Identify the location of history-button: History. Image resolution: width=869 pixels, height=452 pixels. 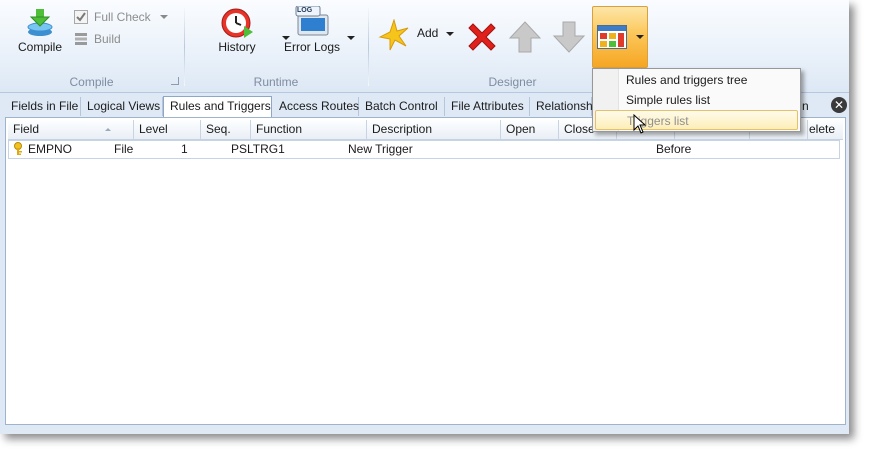
(246, 35).